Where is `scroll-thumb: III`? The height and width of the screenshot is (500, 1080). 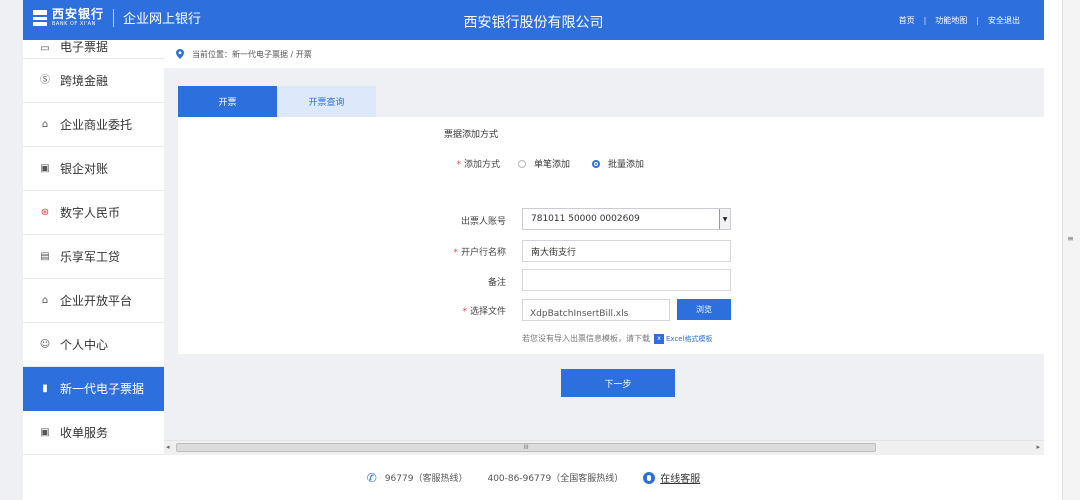 scroll-thumb: III is located at coordinates (526, 447).